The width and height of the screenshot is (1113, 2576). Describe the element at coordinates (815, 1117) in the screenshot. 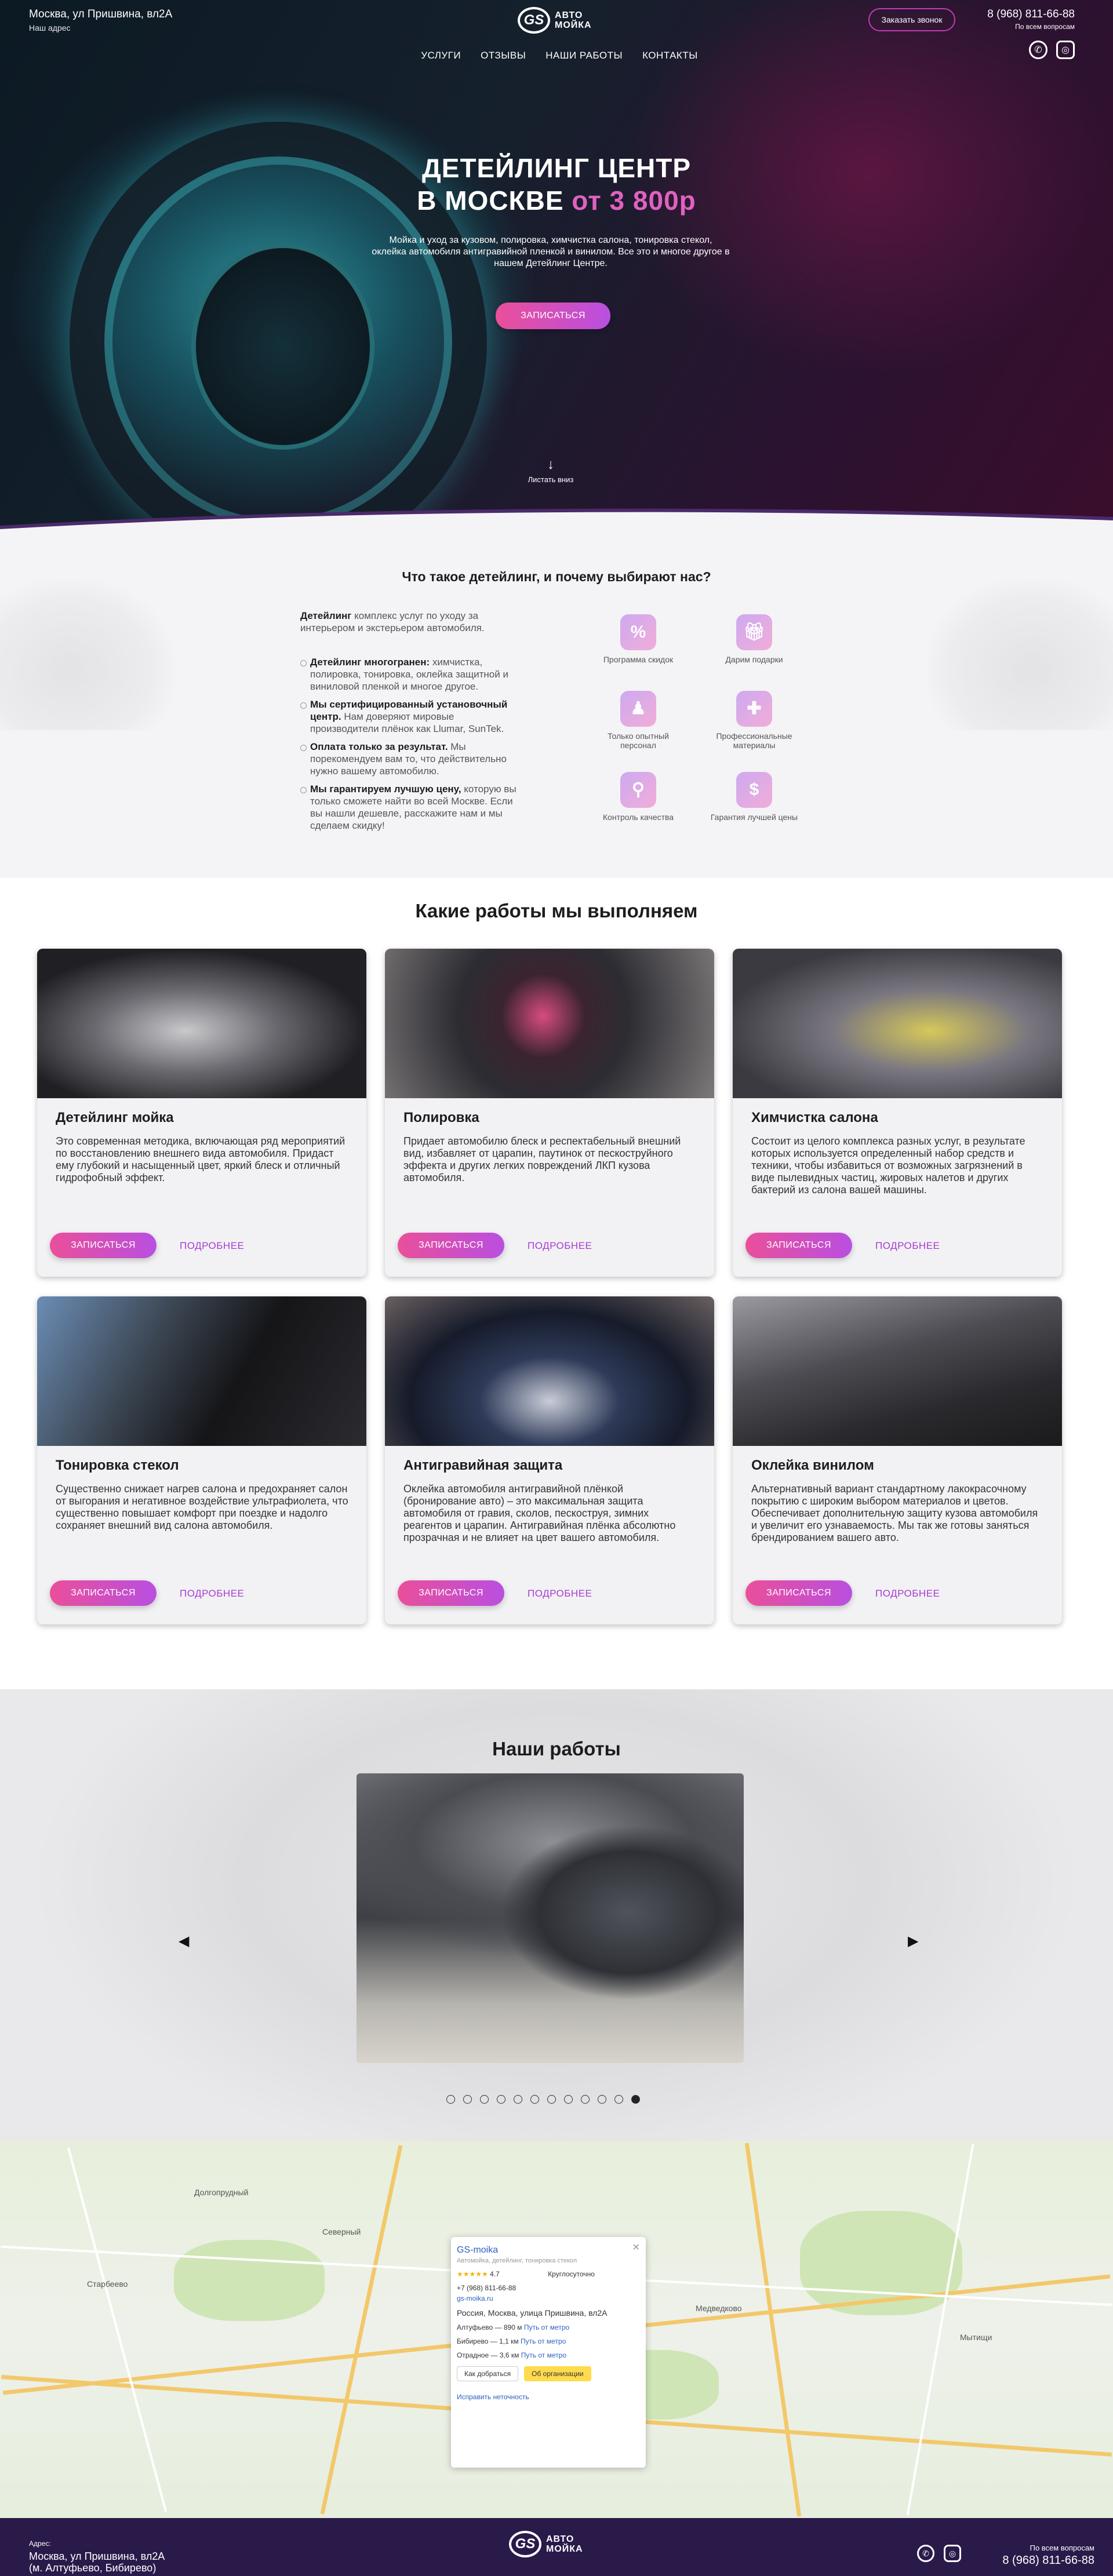

I see `service-title: Химчистка салона` at that location.